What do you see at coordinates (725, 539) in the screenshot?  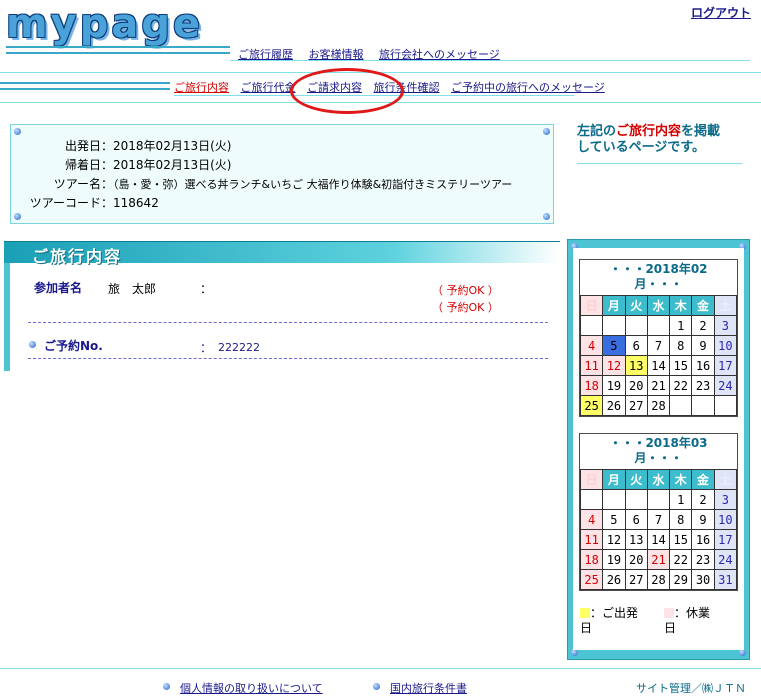 I see `calendar-day: 17` at bounding box center [725, 539].